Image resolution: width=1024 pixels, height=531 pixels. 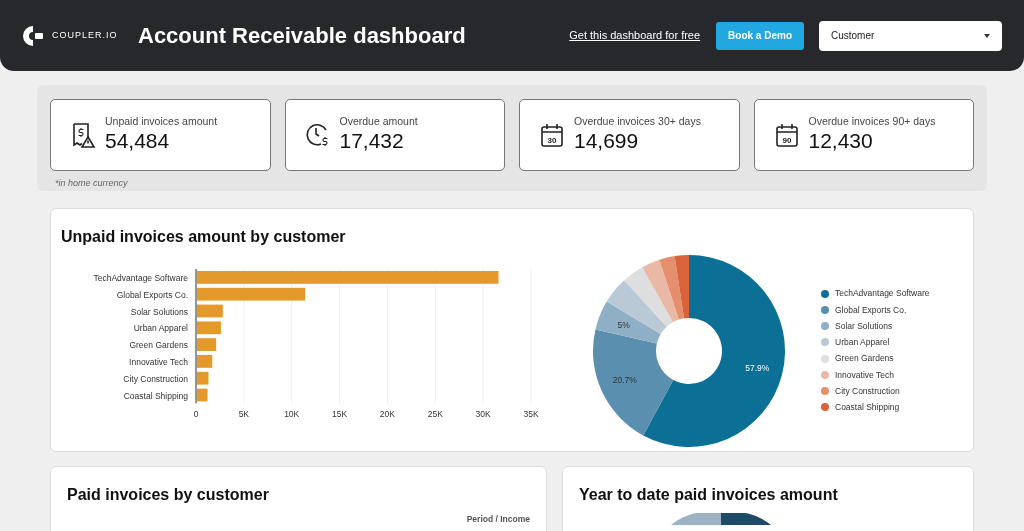 I want to click on currency-note: *in home currency, so click(x=92, y=183).